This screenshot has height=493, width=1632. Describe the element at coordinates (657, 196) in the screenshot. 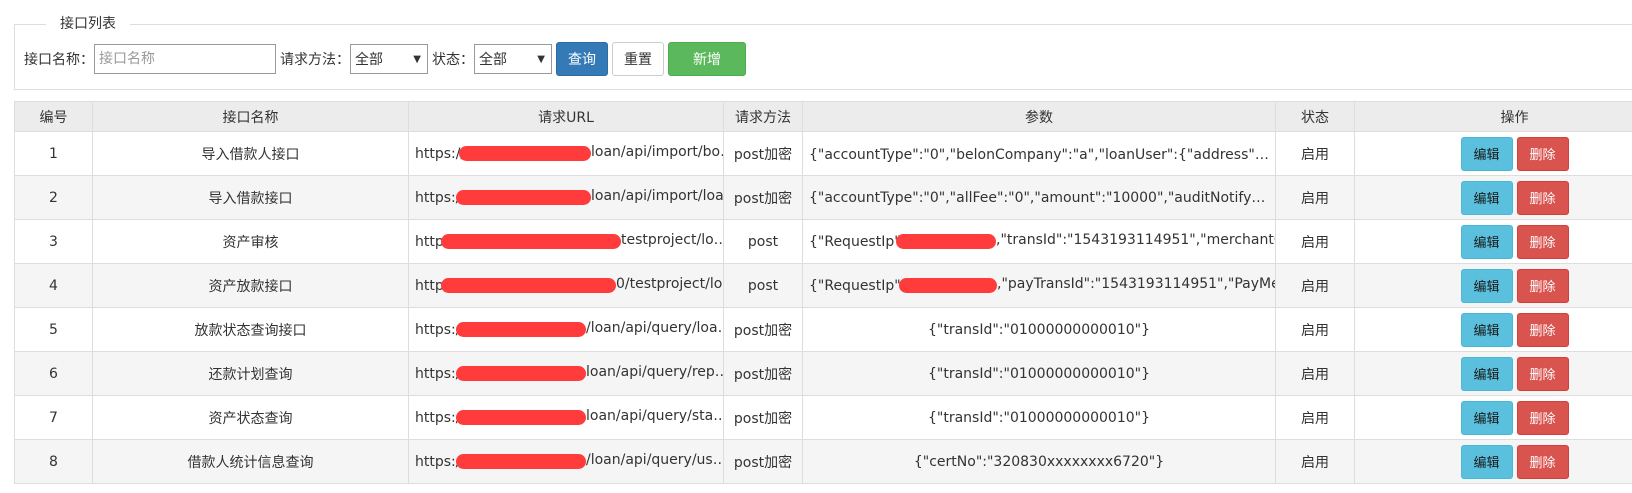

I see `url-tail: loan/api/import/loan` at that location.